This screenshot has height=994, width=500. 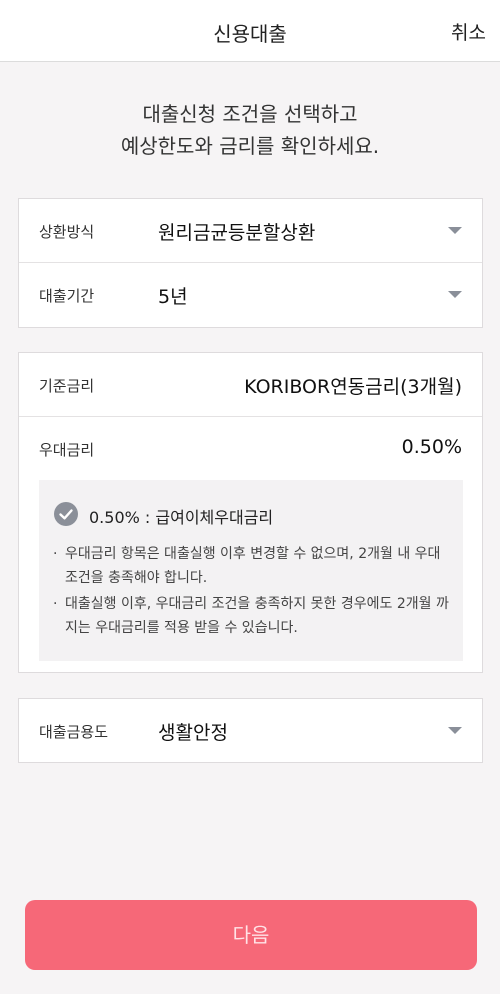 I want to click on repayment-select: 상환방식 원리금균등분할상환, so click(x=250, y=231).